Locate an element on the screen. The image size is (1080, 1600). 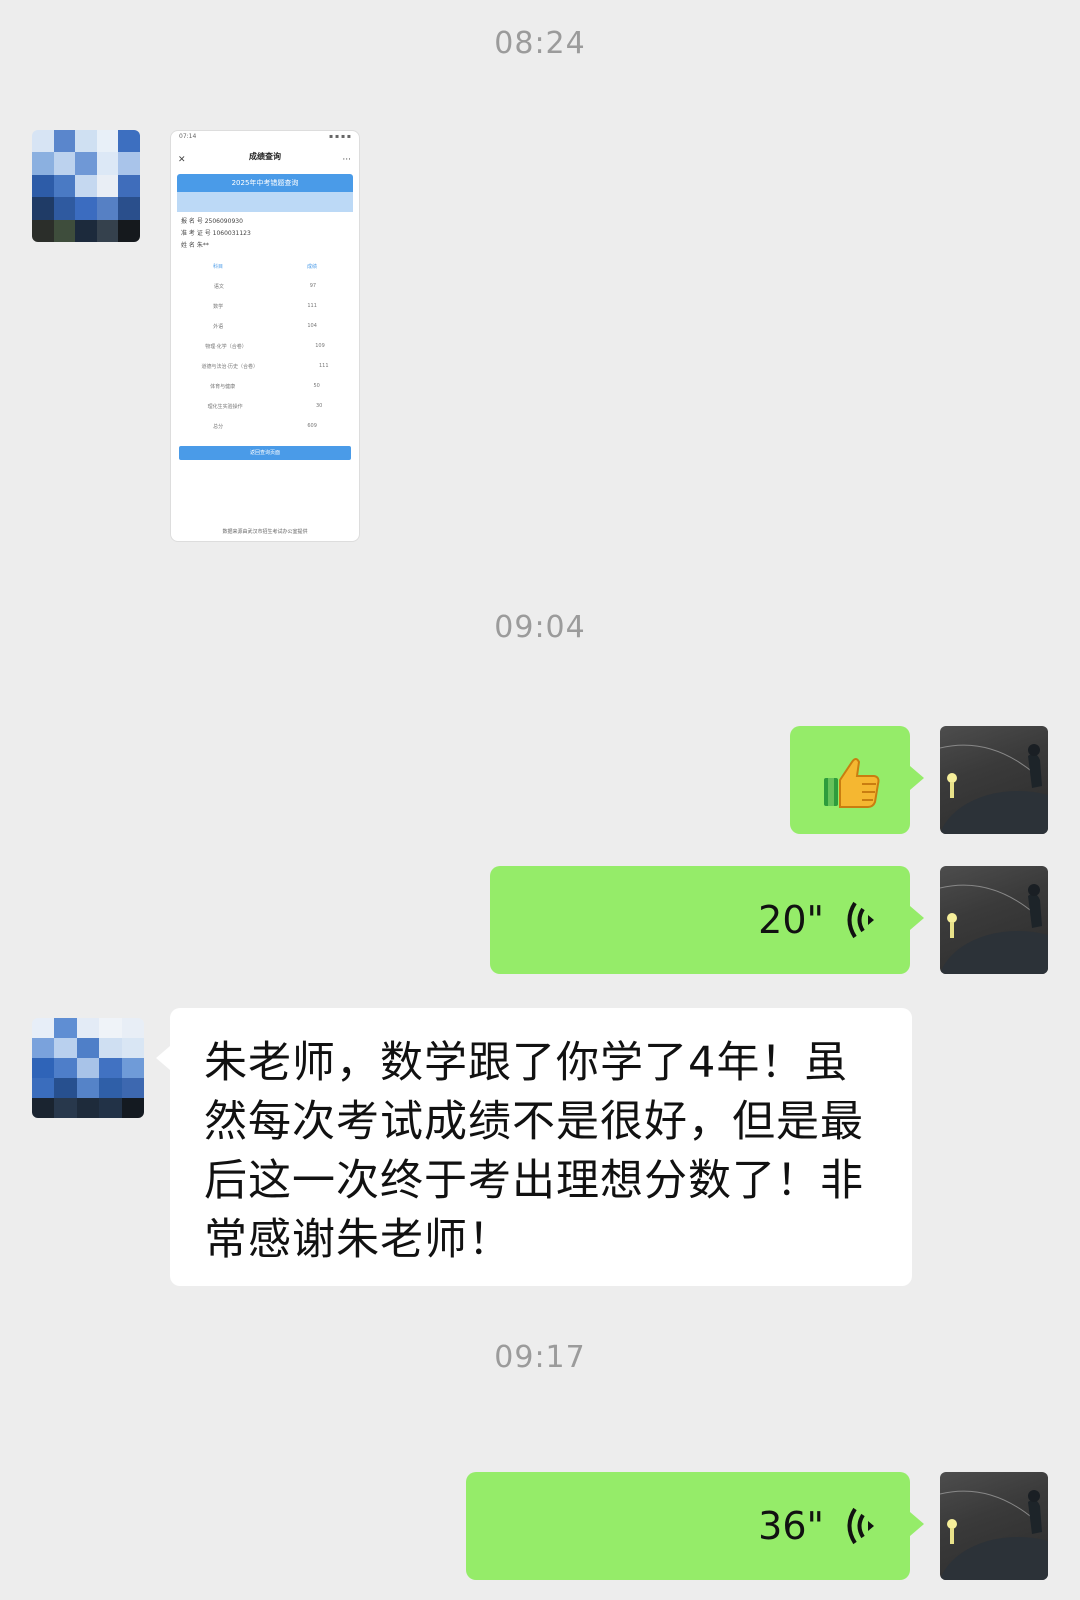
close-icon: ✕ is located at coordinates (182, 160).